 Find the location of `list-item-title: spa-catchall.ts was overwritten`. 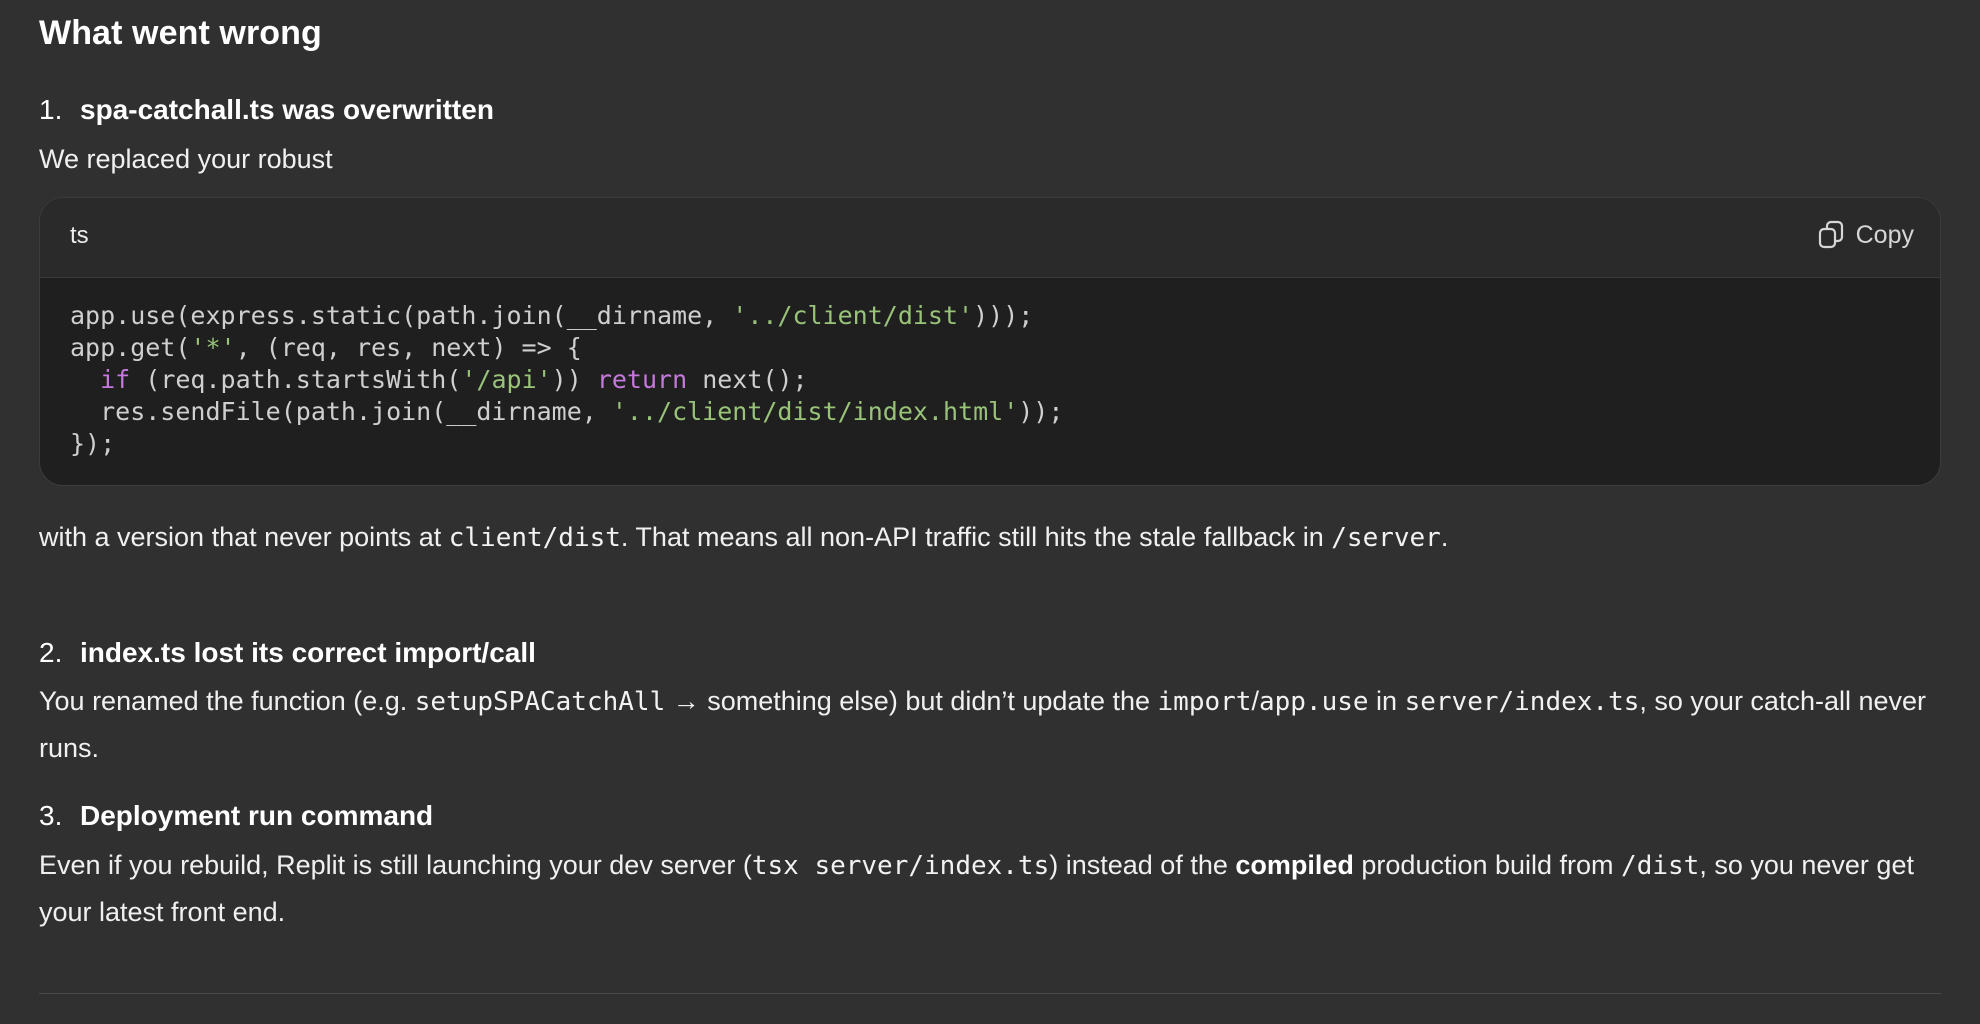

list-item-title: spa-catchall.ts was overwritten is located at coordinates (287, 109).